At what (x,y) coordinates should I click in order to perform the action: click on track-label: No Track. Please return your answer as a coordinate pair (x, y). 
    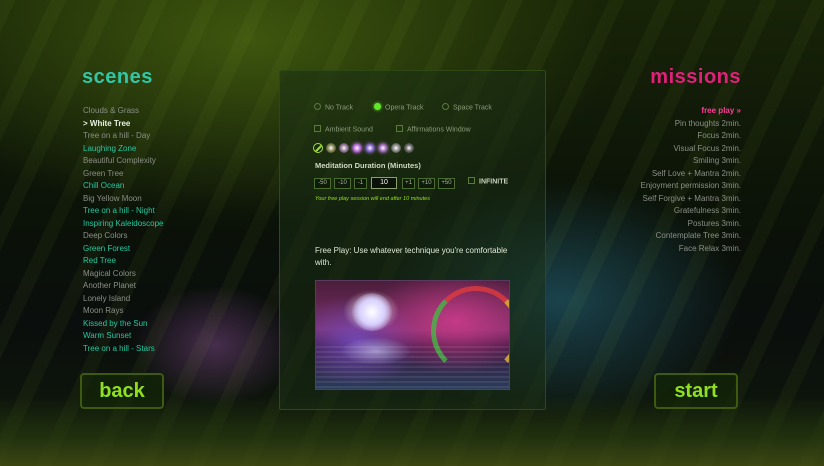
    Looking at the image, I should click on (339, 108).